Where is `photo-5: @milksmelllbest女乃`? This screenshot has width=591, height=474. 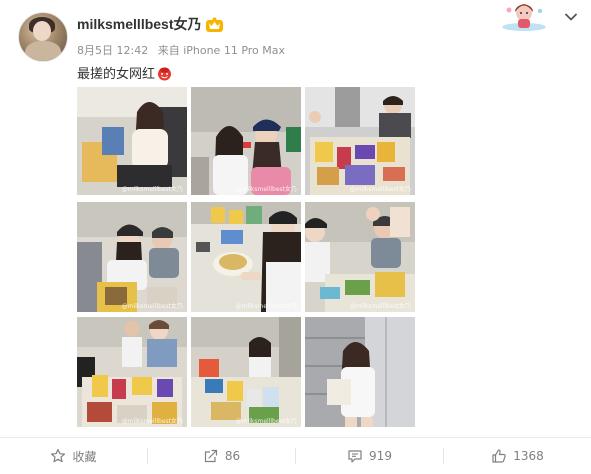
photo-5: @milksmelllbest女乃 is located at coordinates (246, 257).